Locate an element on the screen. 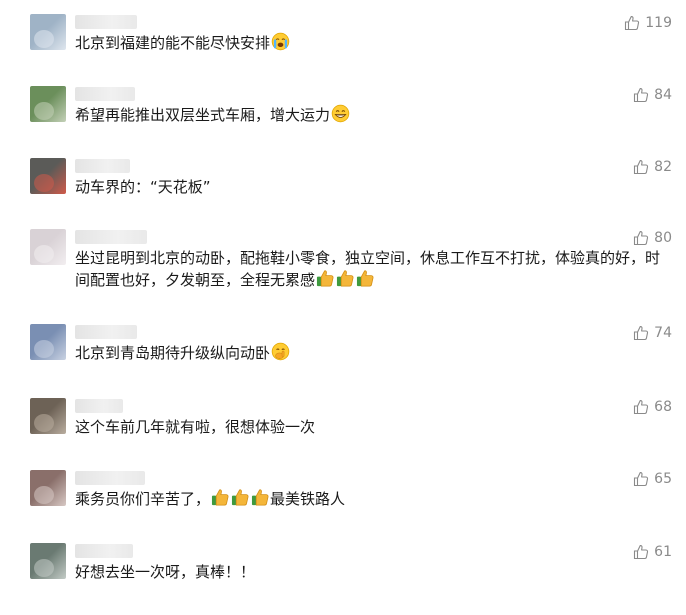 This screenshot has width=686, height=615. comment-text: 这个车前几年就有啦，很想体验一次 is located at coordinates (372, 427).